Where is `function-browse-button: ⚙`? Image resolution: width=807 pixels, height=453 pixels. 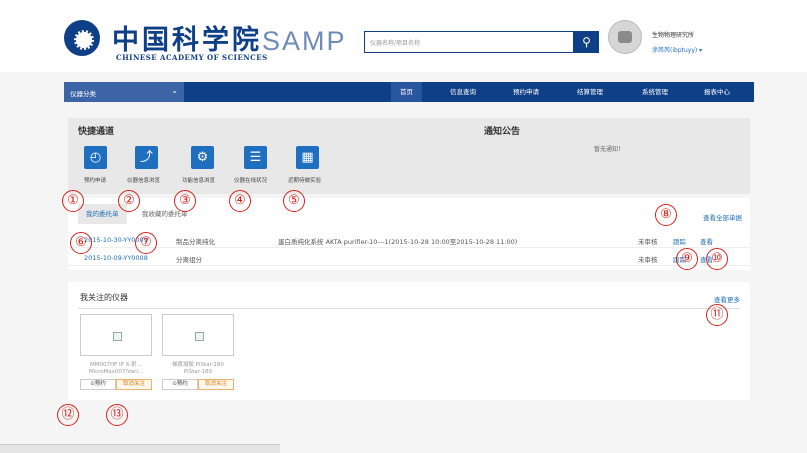 function-browse-button: ⚙ is located at coordinates (202, 157).